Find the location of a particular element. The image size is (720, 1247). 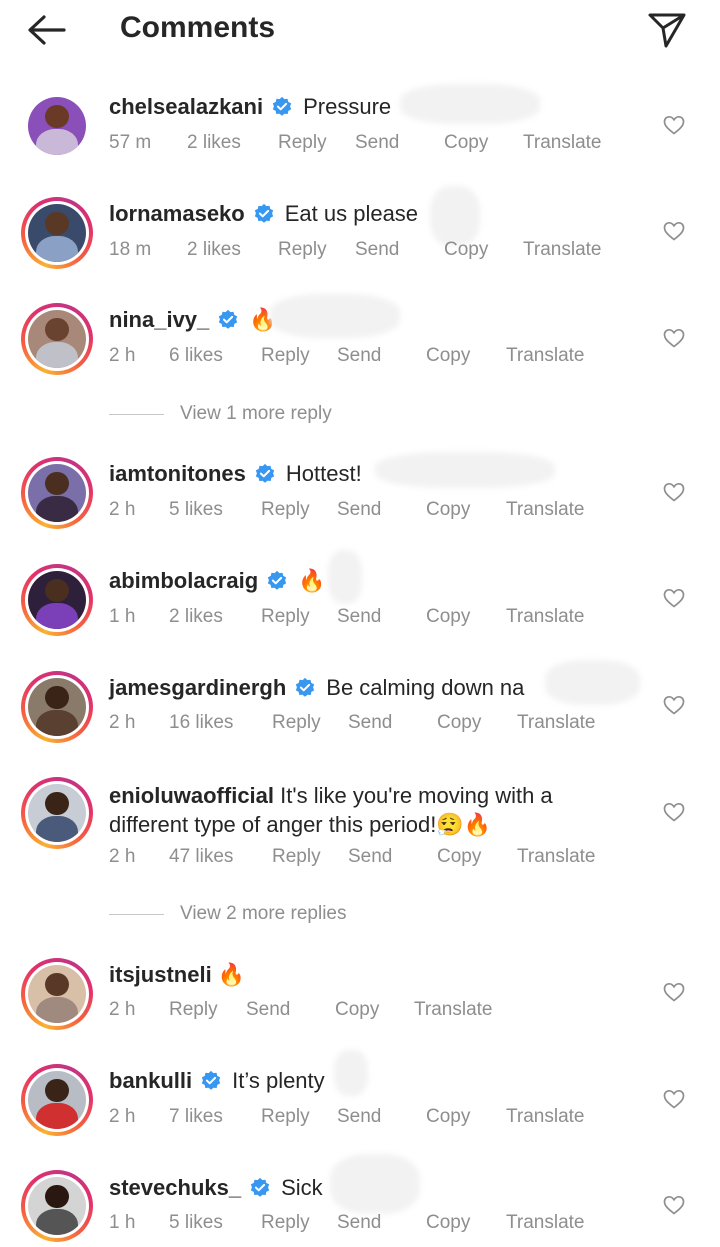

view-more-label: View 2 more replies is located at coordinates (263, 914).